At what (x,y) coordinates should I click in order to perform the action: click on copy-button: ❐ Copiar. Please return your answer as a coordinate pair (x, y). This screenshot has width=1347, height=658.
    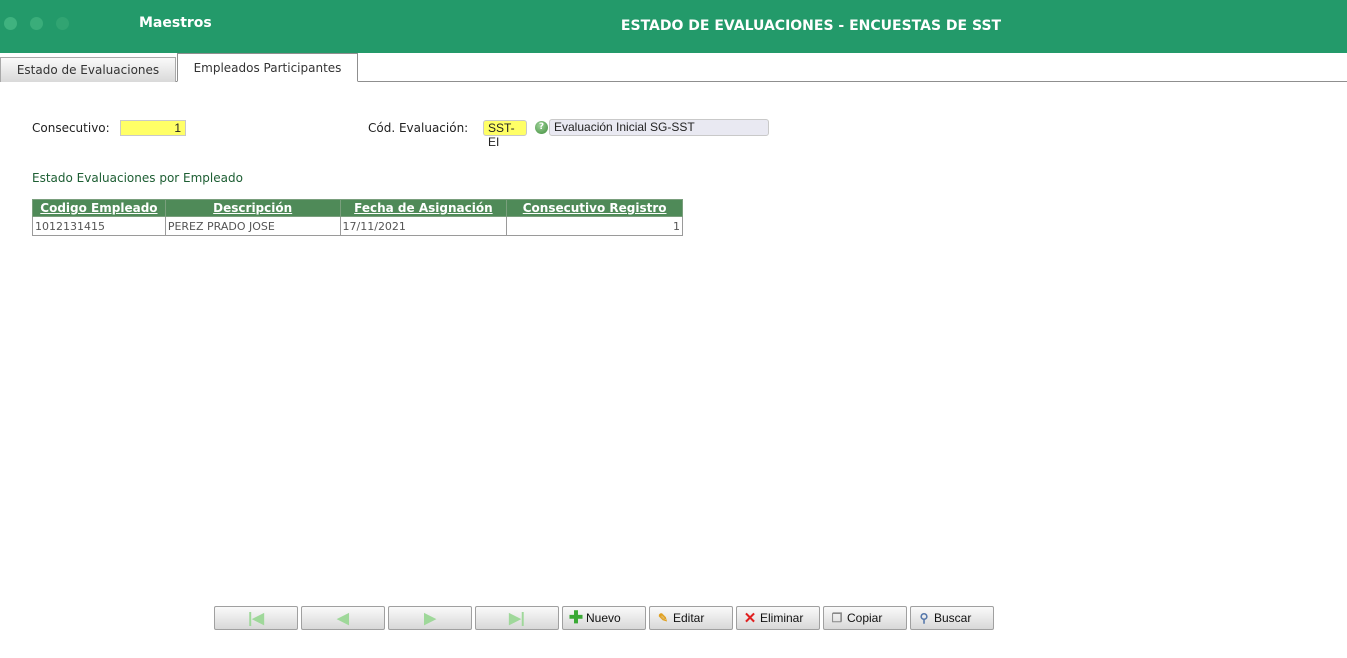
    Looking at the image, I should click on (865, 618).